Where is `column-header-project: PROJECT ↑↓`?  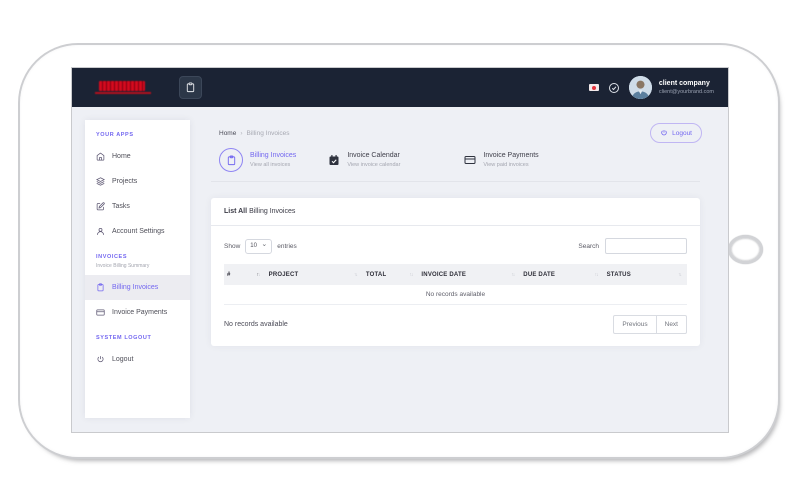
column-header-project: PROJECT ↑↓ is located at coordinates (314, 275).